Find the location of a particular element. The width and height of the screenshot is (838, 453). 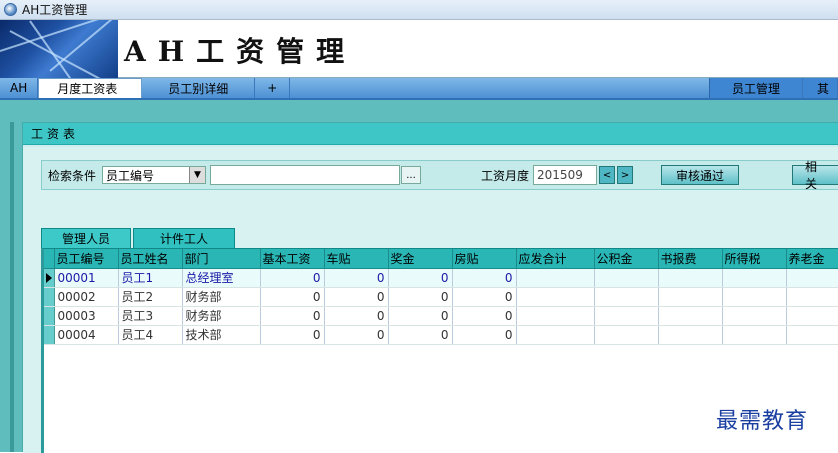

banner-graphic is located at coordinates (59, 49).